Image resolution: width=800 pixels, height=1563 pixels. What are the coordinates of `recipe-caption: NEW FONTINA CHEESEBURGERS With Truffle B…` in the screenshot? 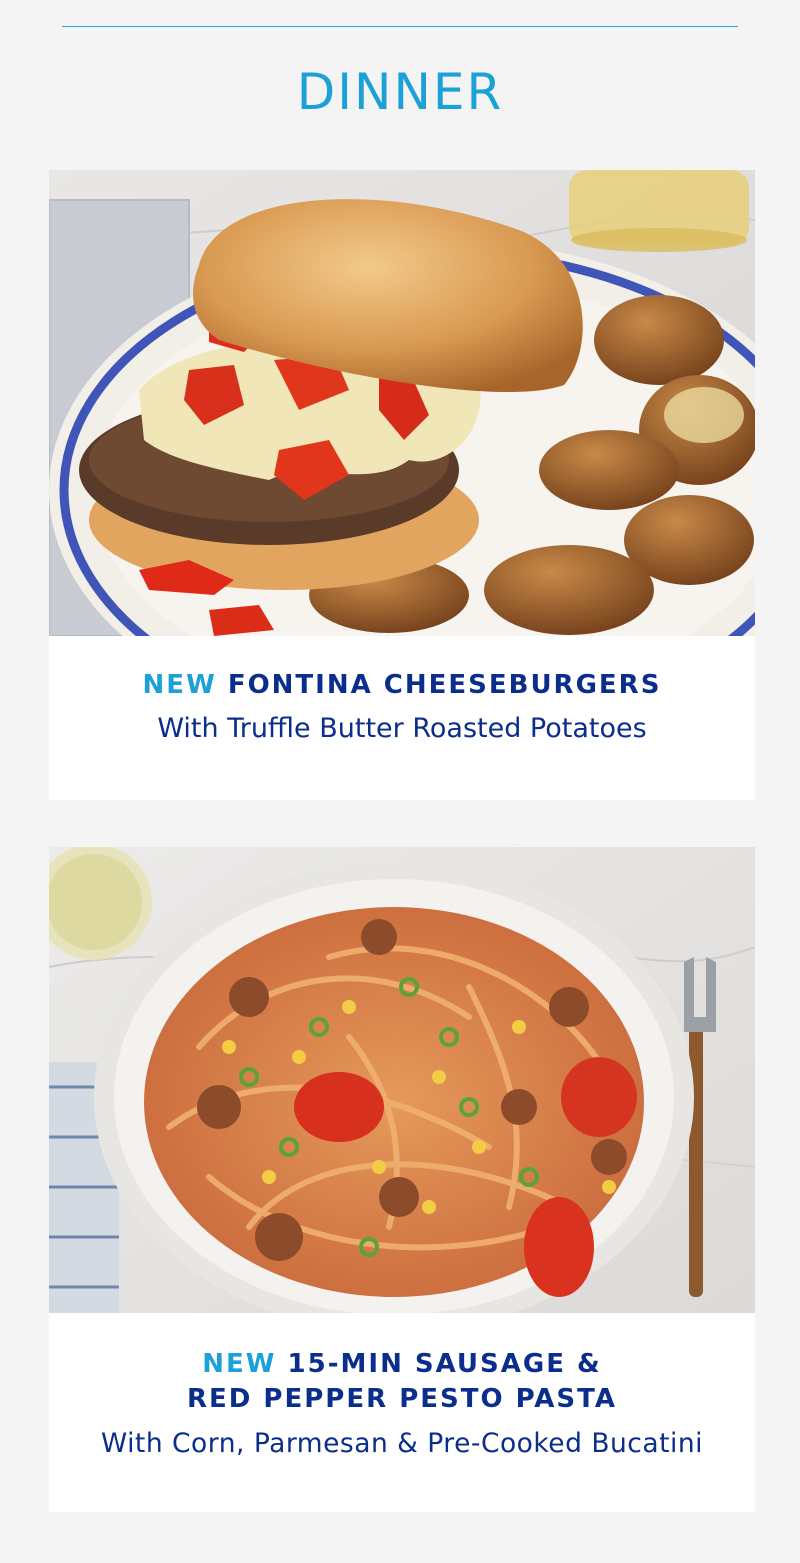 It's located at (402, 707).